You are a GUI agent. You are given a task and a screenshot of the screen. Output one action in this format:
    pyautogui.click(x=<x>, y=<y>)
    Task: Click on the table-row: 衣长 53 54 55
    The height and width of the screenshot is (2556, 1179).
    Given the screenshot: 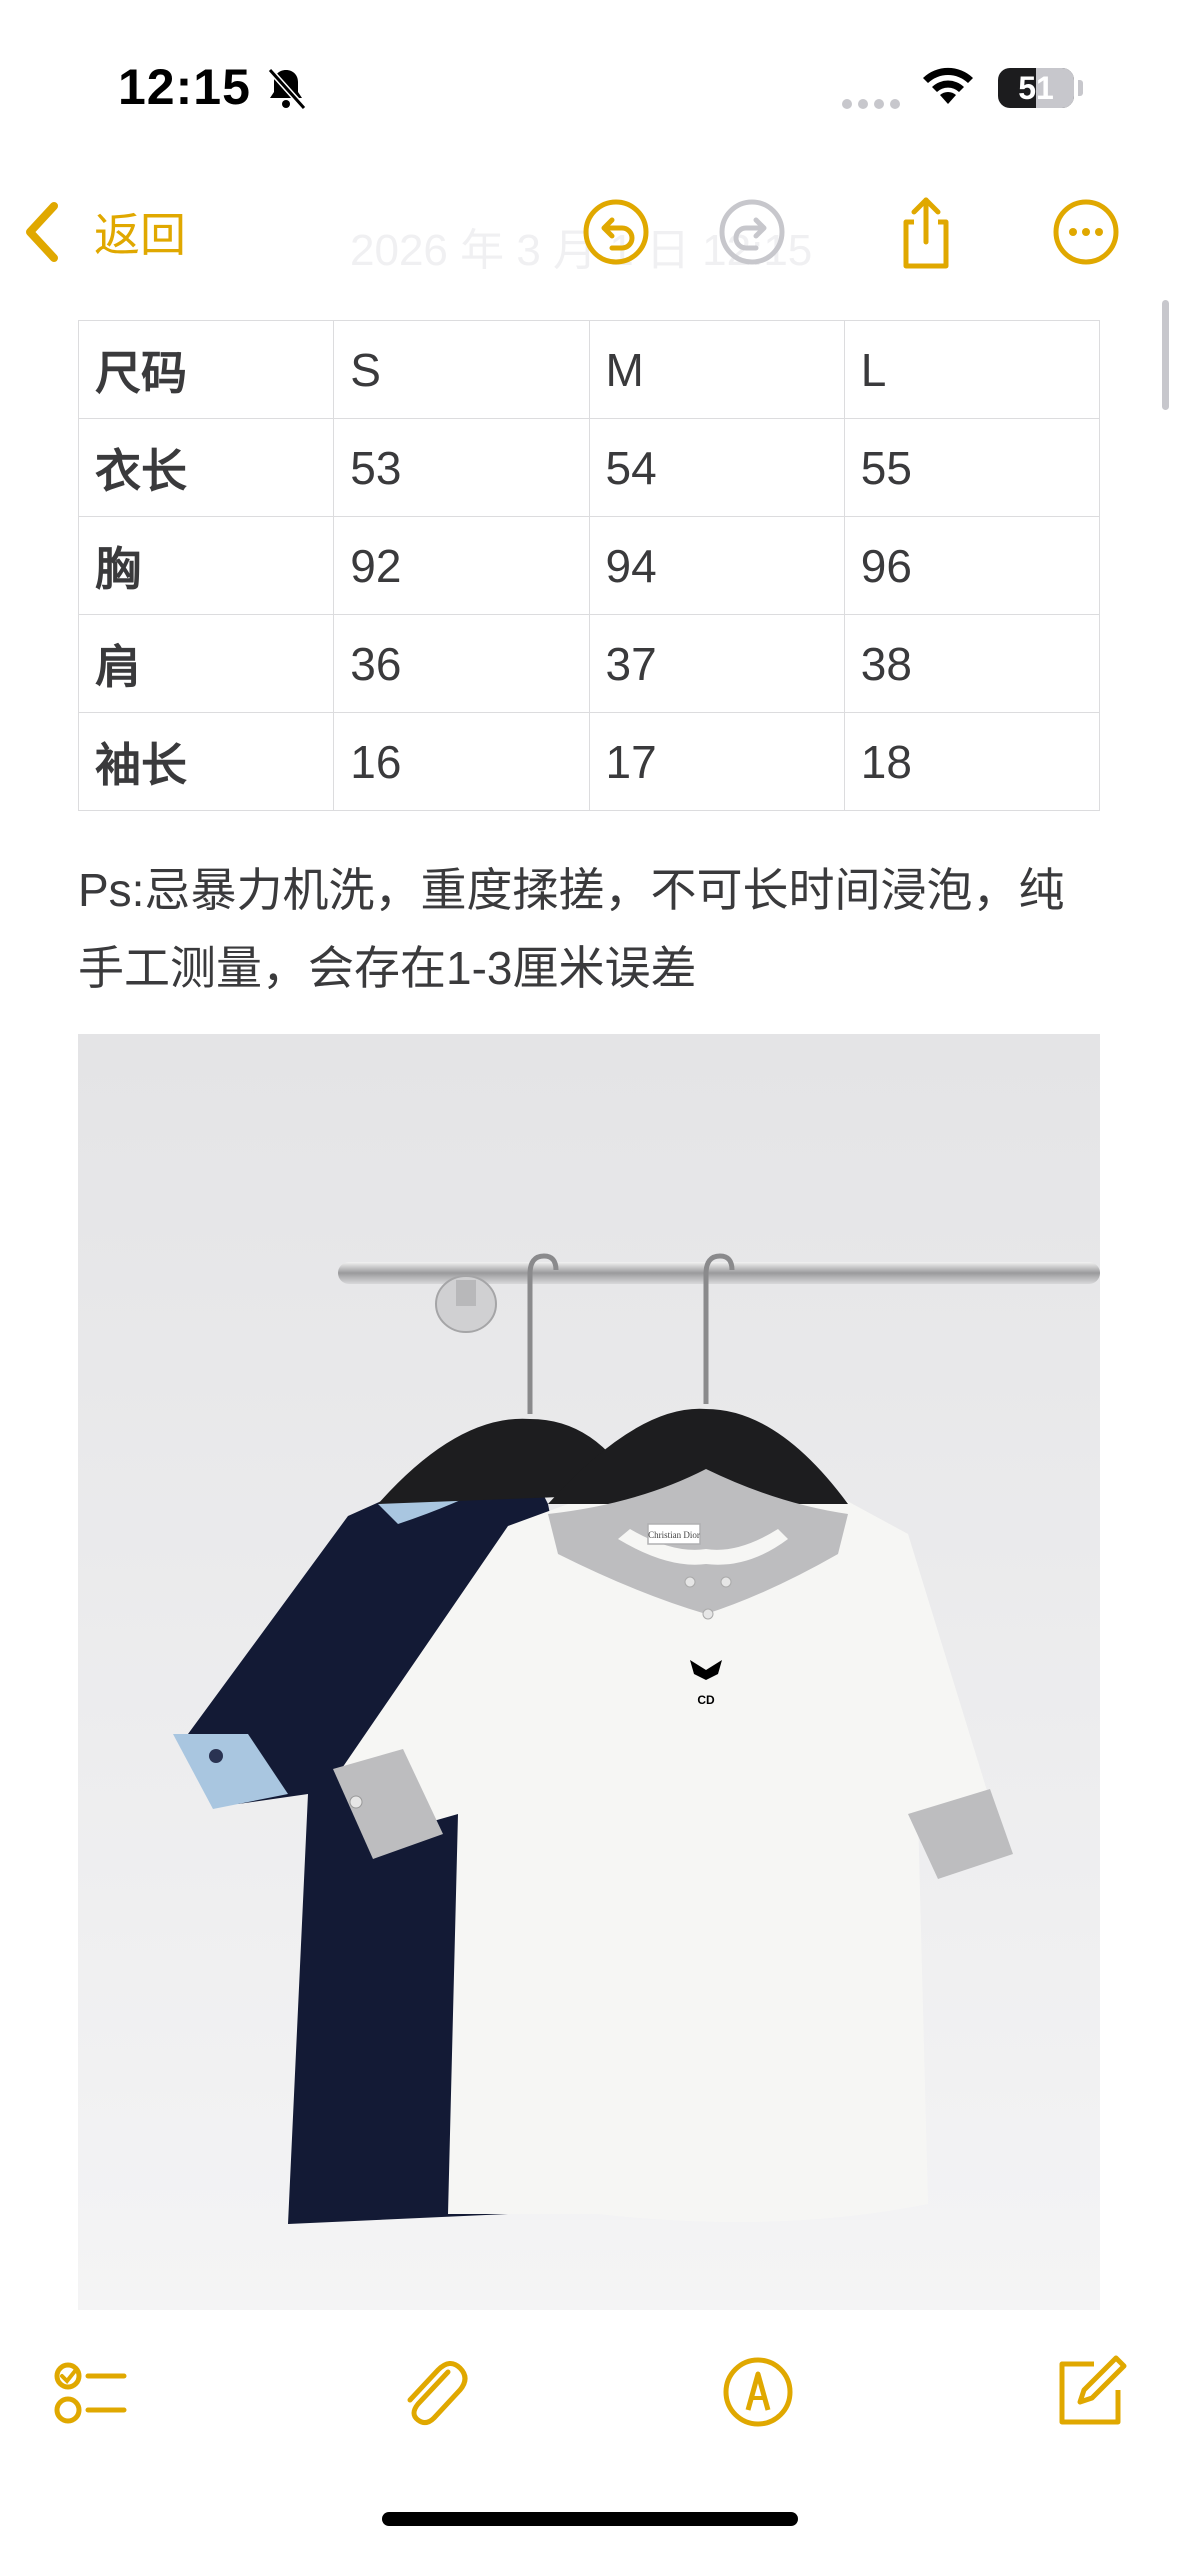 What is the action you would take?
    pyautogui.click(x=589, y=467)
    